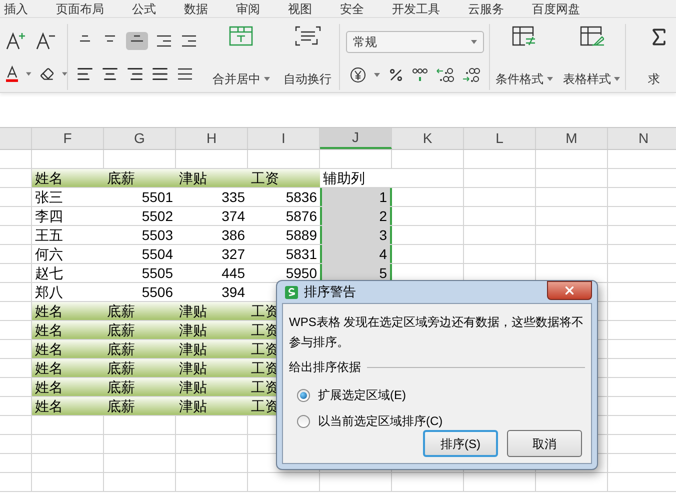  I want to click on warning-message: WPS表格 发现在选定区域旁边还有数据，这些数据将不参与排序。, so click(437, 332).